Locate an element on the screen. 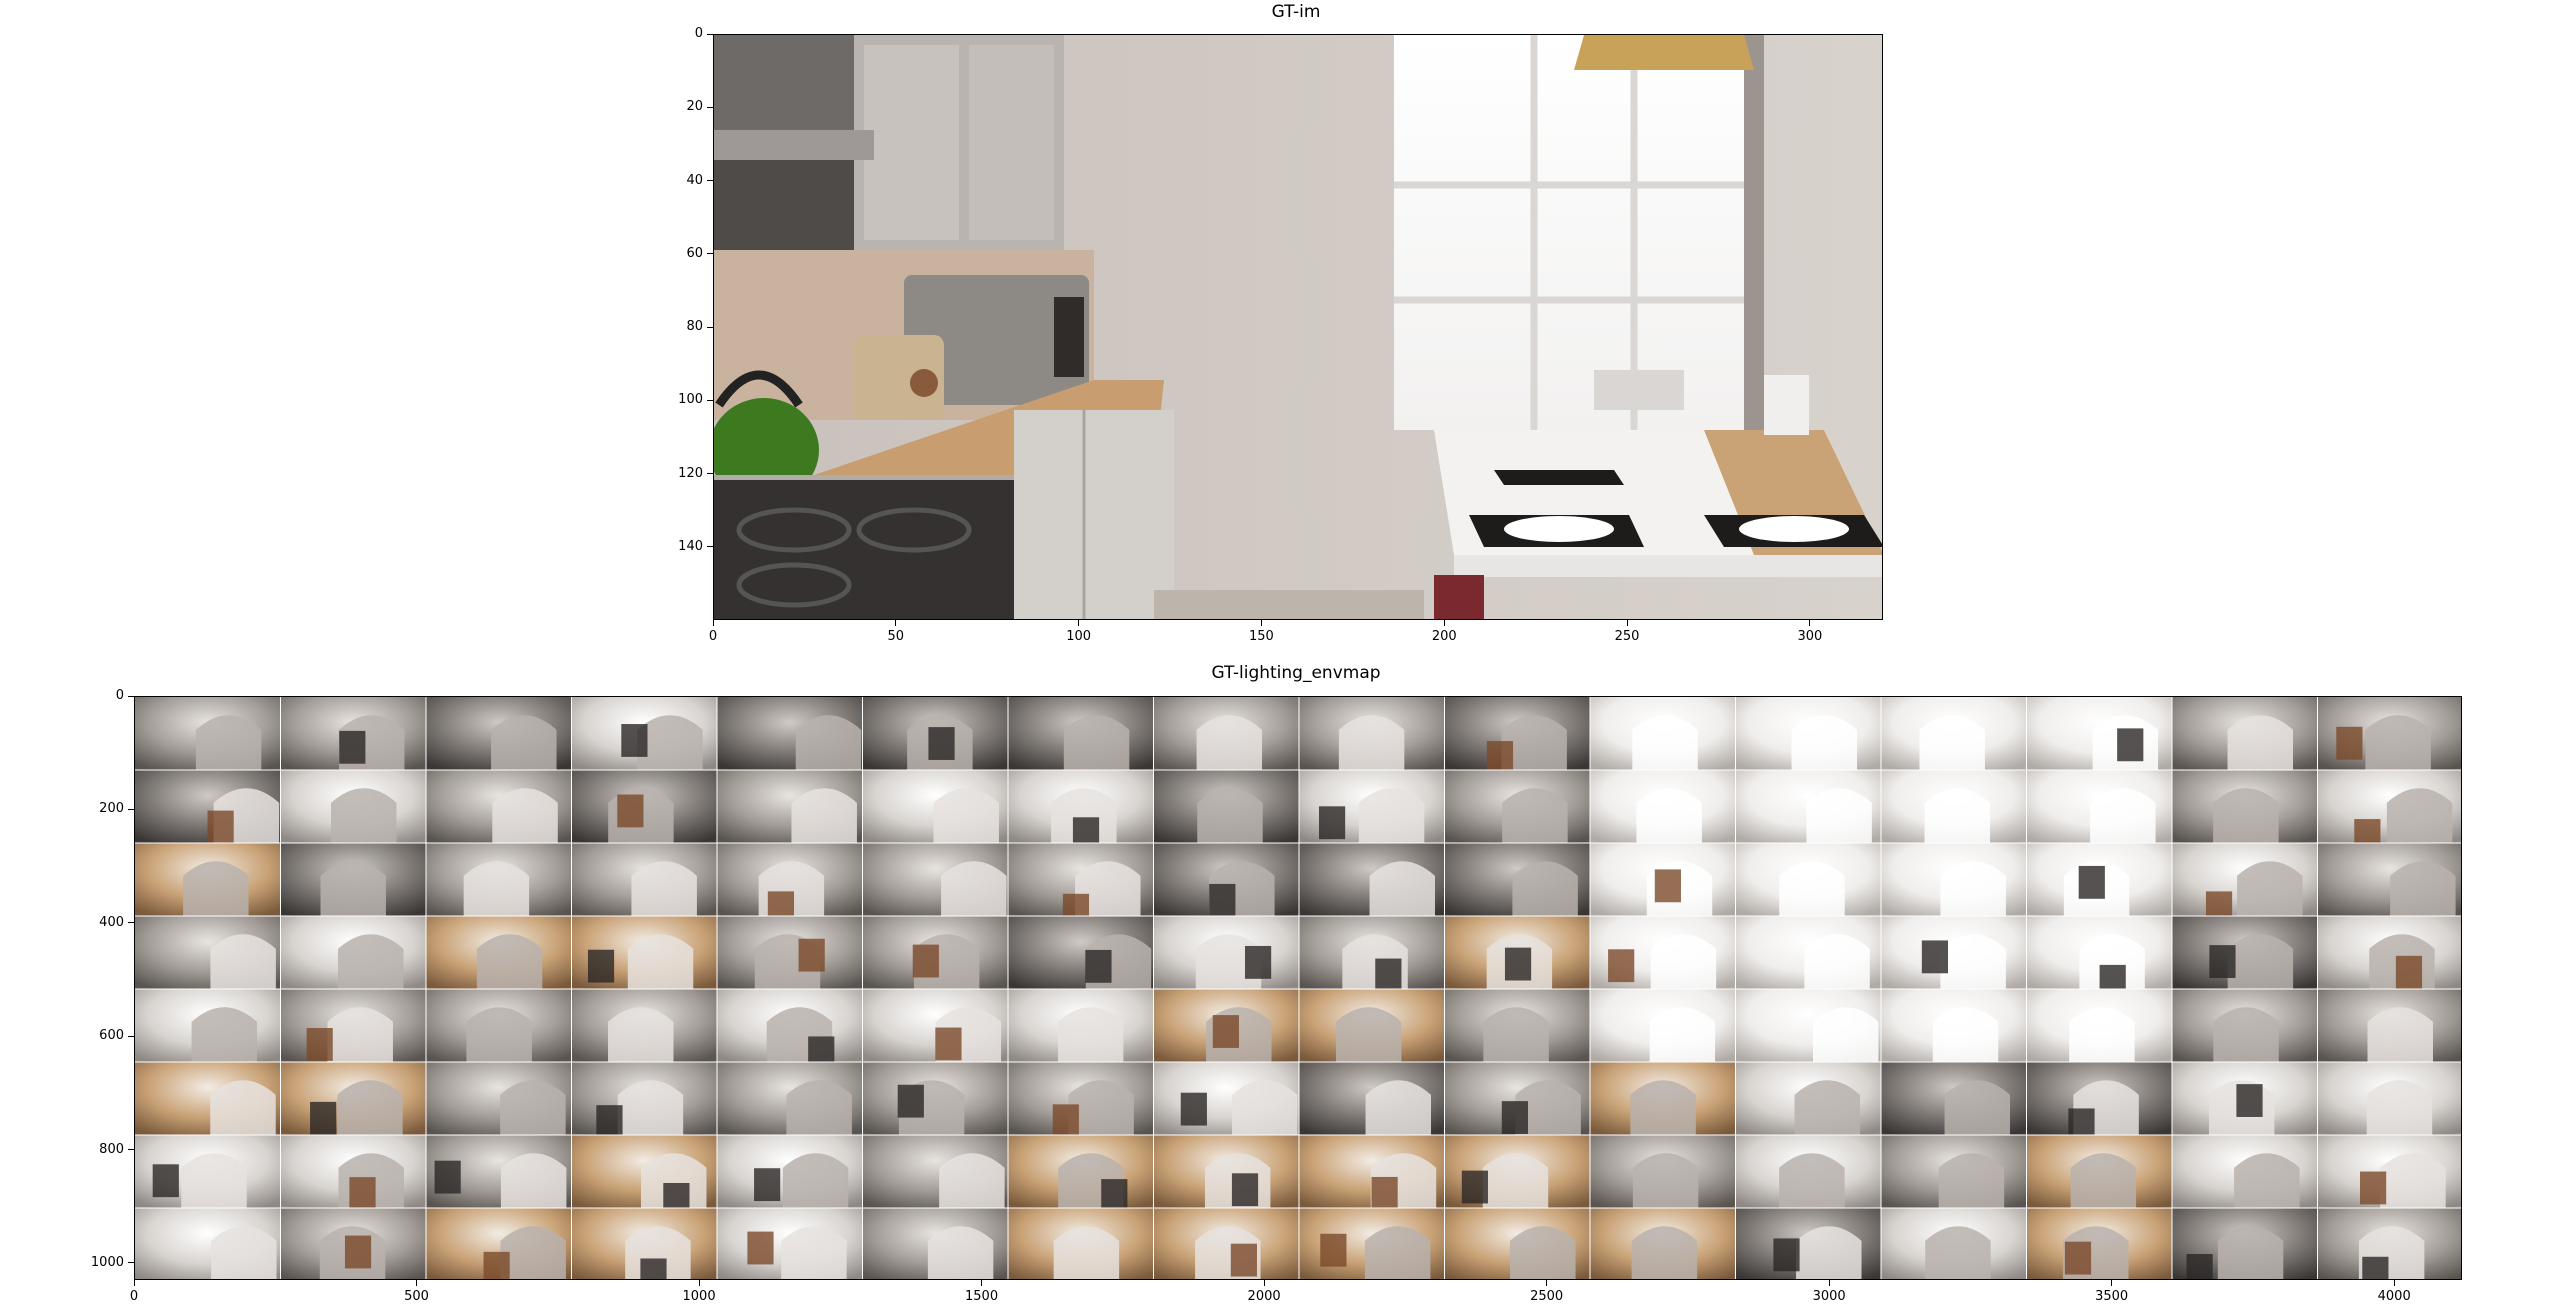  y-tick-label: 100 is located at coordinates (690, 400).